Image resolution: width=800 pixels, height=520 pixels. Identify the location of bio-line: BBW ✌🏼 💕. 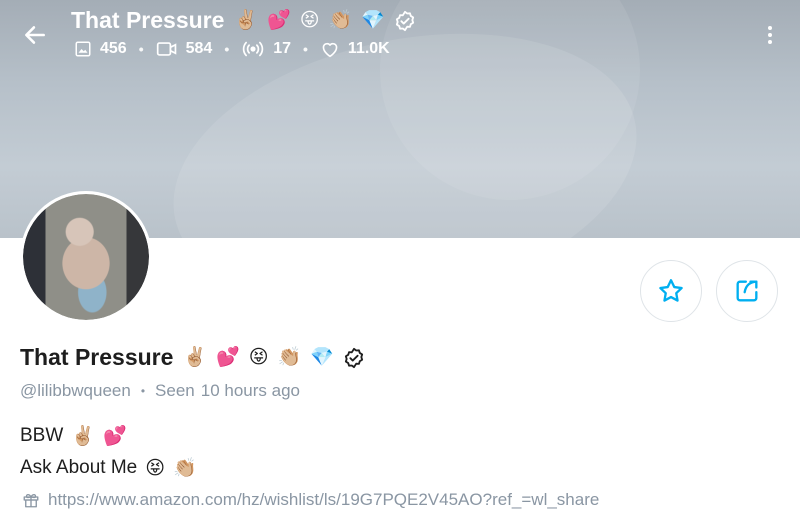
(73, 436).